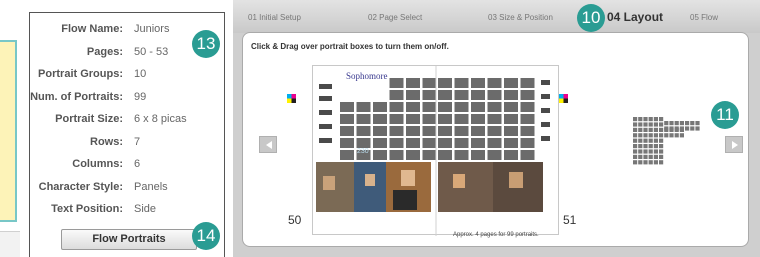 Image resolution: width=760 pixels, height=257 pixels. What do you see at coordinates (80, 186) in the screenshot?
I see `info-label: Character Style:` at bounding box center [80, 186].